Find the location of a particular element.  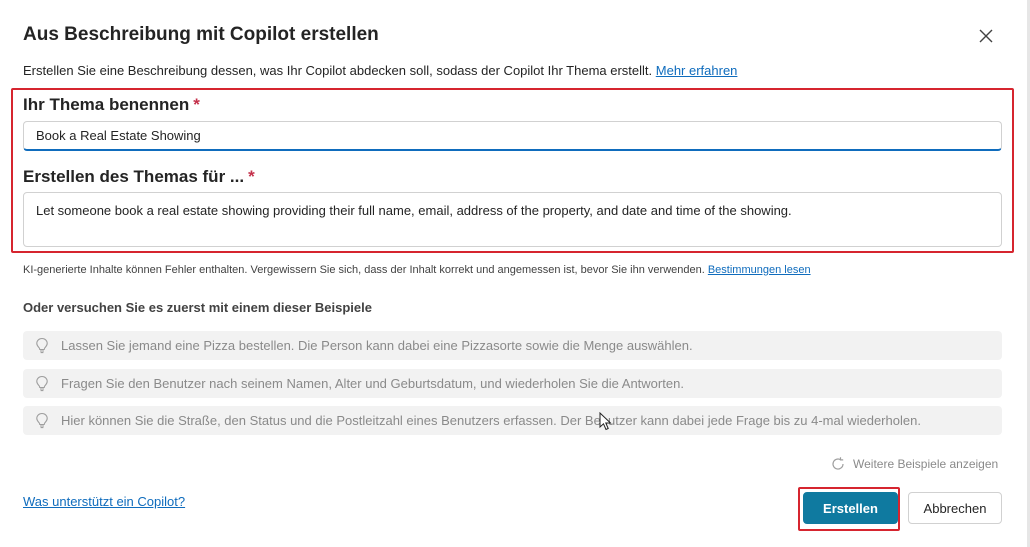

mouse-cursor-icon is located at coordinates (605, 421).